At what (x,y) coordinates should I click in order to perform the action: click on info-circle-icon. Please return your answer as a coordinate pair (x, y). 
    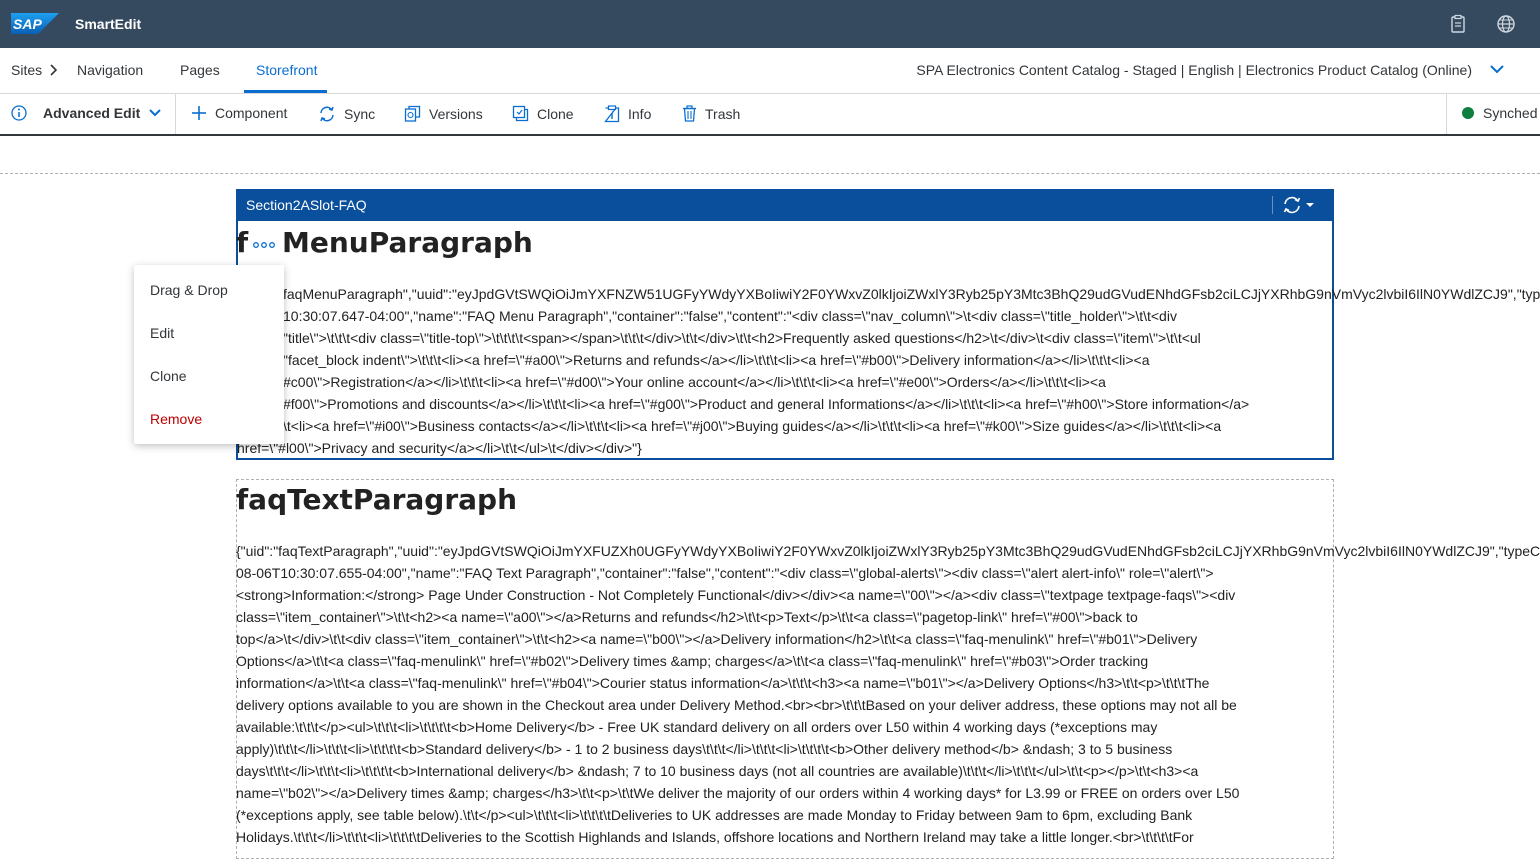
    Looking at the image, I should click on (19, 113).